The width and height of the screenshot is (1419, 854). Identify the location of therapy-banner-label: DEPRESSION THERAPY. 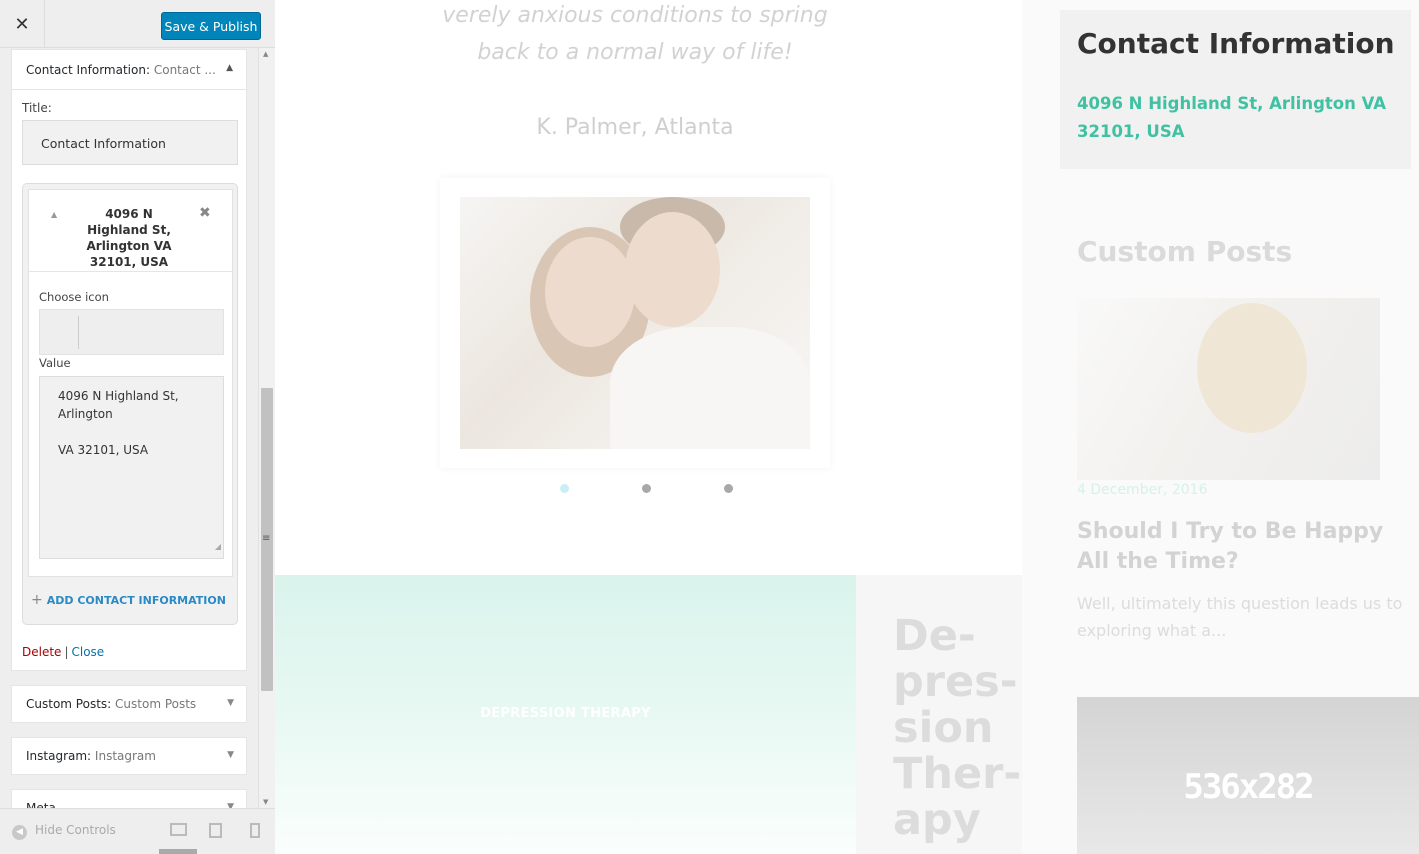
(565, 713).